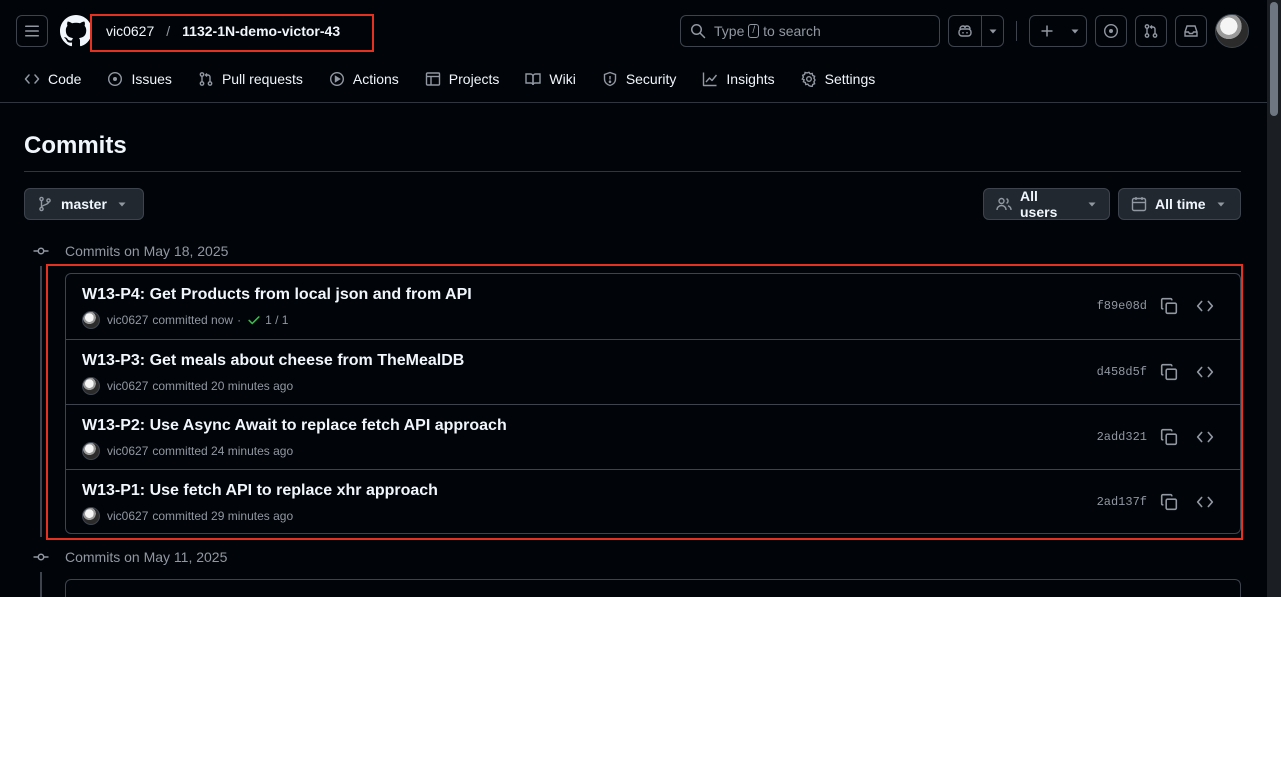 The image size is (1281, 766). Describe the element at coordinates (850, 79) in the screenshot. I see `tab-label: Settings` at that location.